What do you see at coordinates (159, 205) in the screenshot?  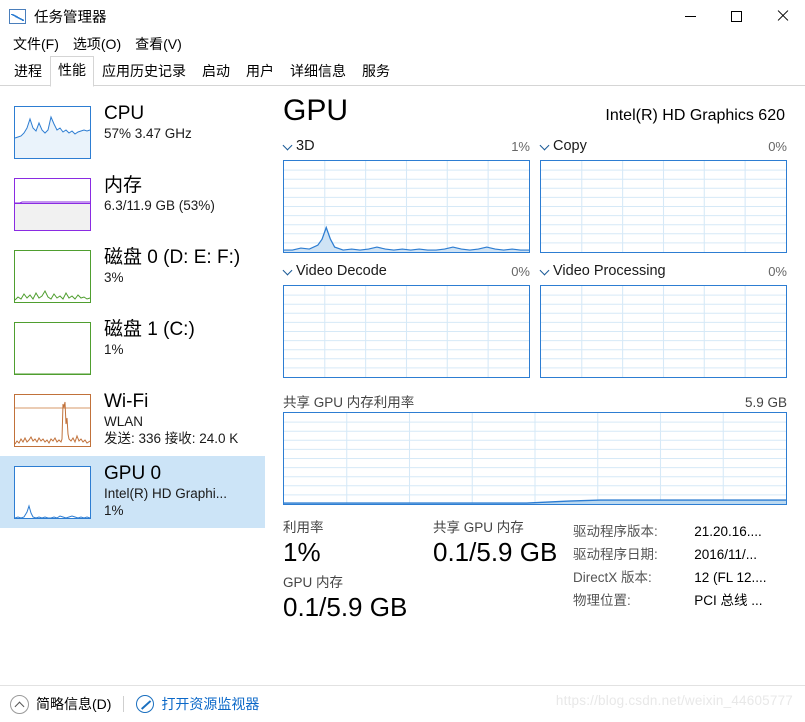 I see `sidebar-item-memory-sub: 6.3/11.9 GB (53%)` at bounding box center [159, 205].